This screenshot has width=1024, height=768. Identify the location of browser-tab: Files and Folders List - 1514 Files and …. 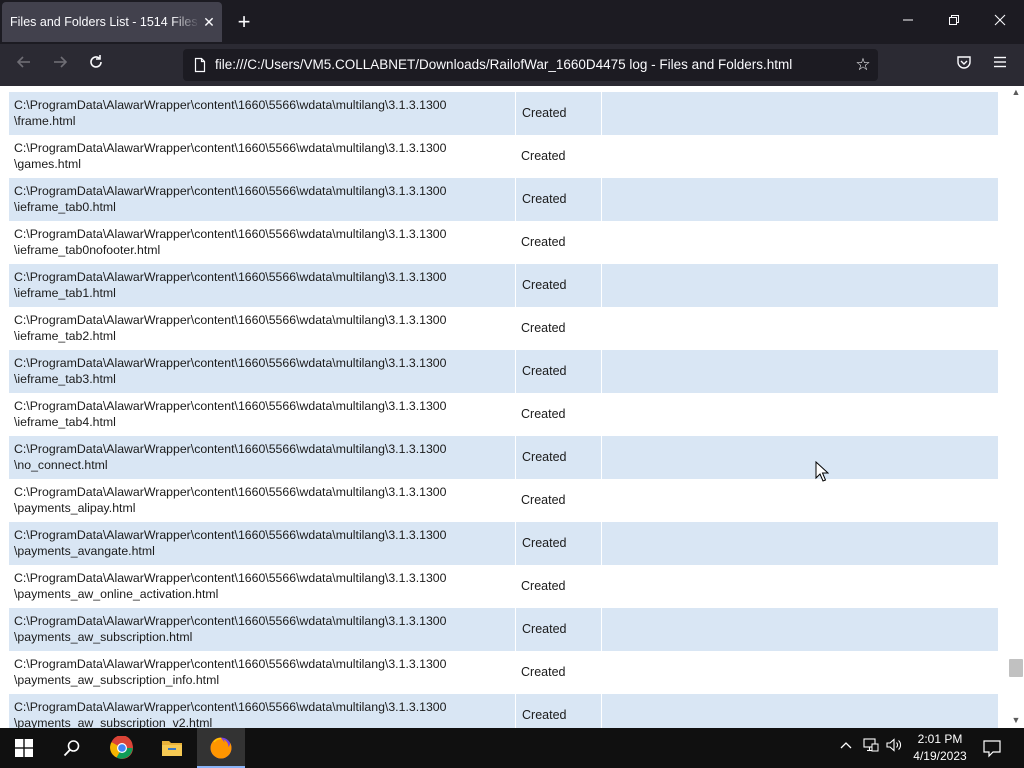
(112, 22).